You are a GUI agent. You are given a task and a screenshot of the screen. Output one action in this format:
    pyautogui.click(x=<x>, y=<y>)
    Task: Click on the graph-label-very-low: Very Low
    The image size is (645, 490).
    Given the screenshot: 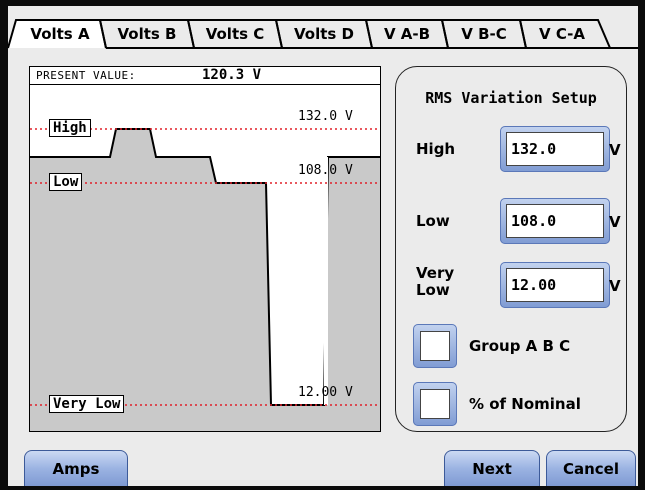 What is the action you would take?
    pyautogui.click(x=87, y=404)
    